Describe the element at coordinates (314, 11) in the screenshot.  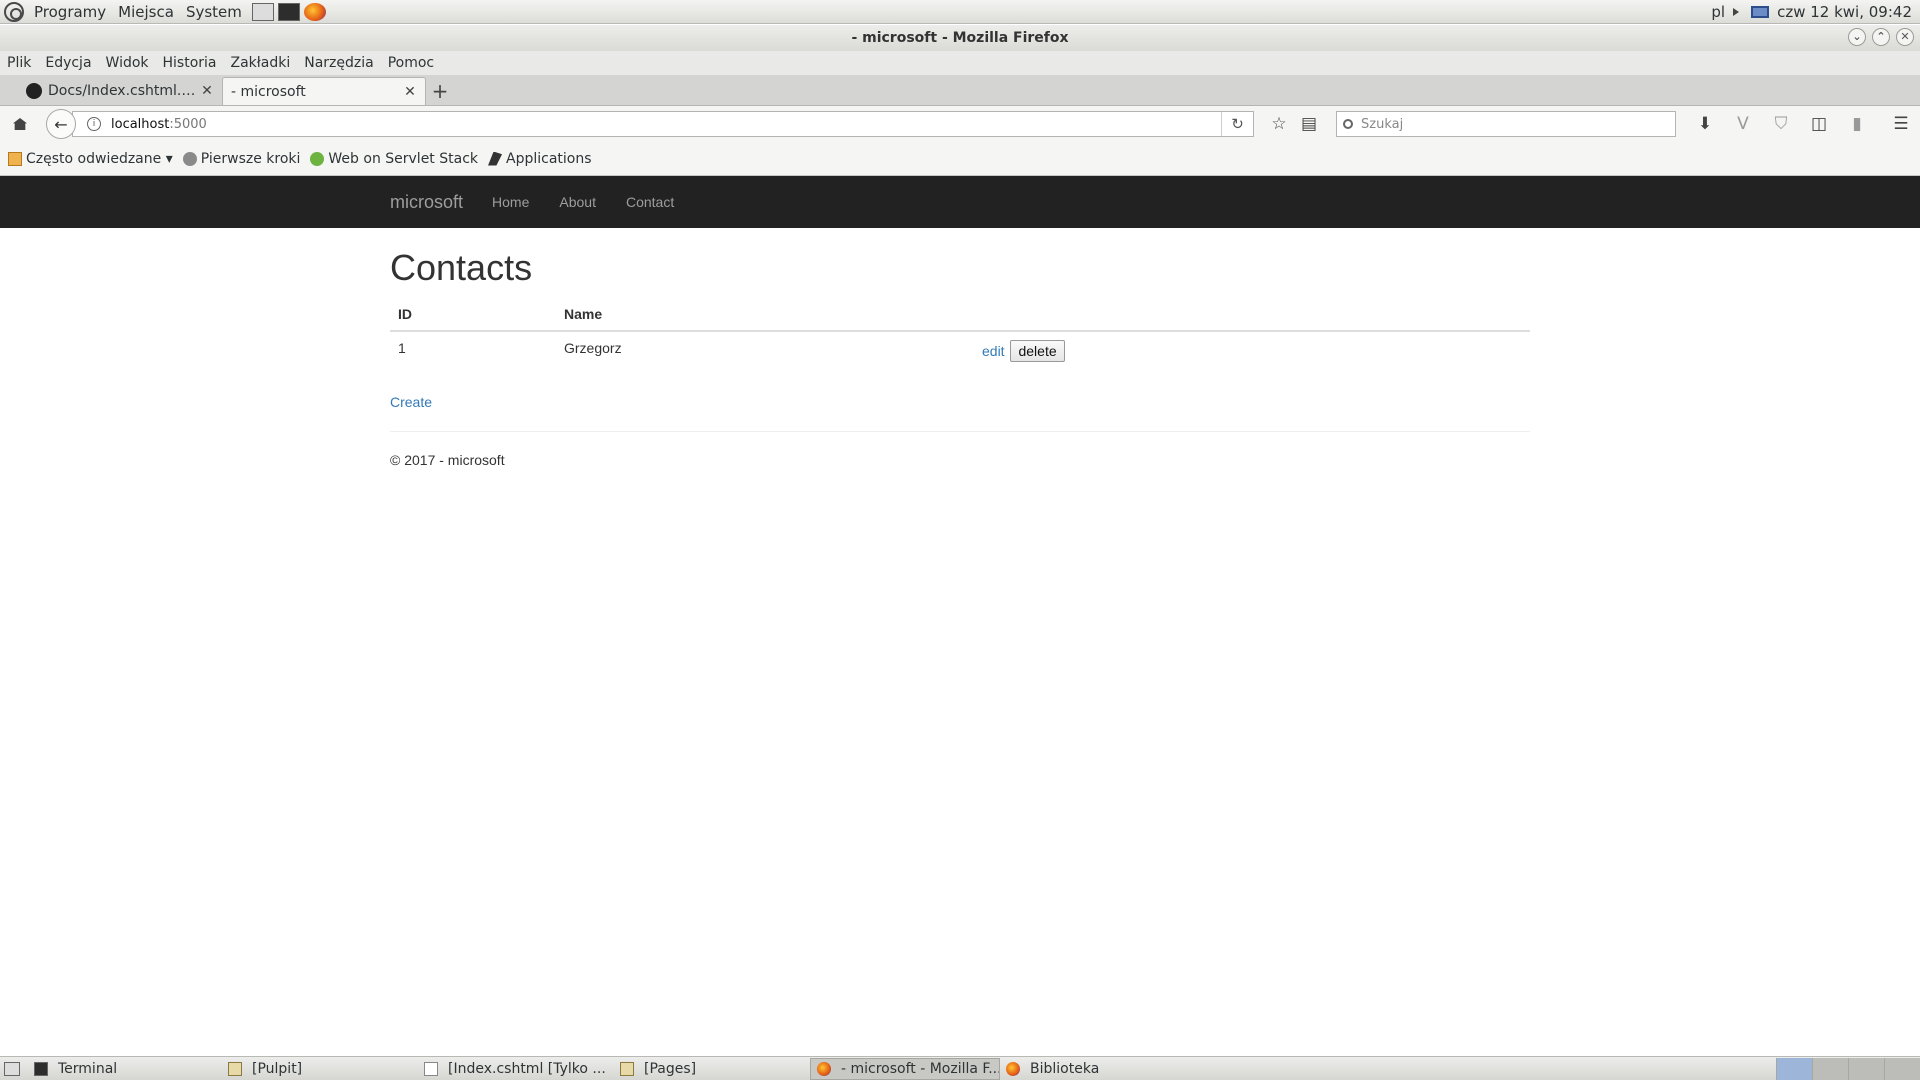
I see `firefox-launcher-icon` at that location.